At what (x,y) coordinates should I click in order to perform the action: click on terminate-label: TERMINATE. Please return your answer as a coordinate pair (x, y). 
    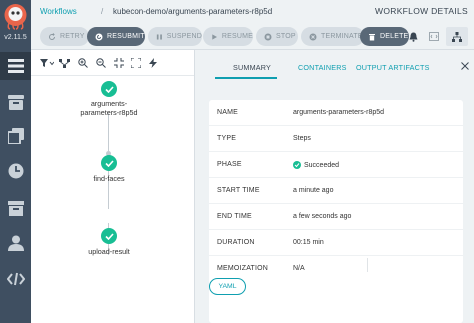
    Looking at the image, I should click on (342, 36).